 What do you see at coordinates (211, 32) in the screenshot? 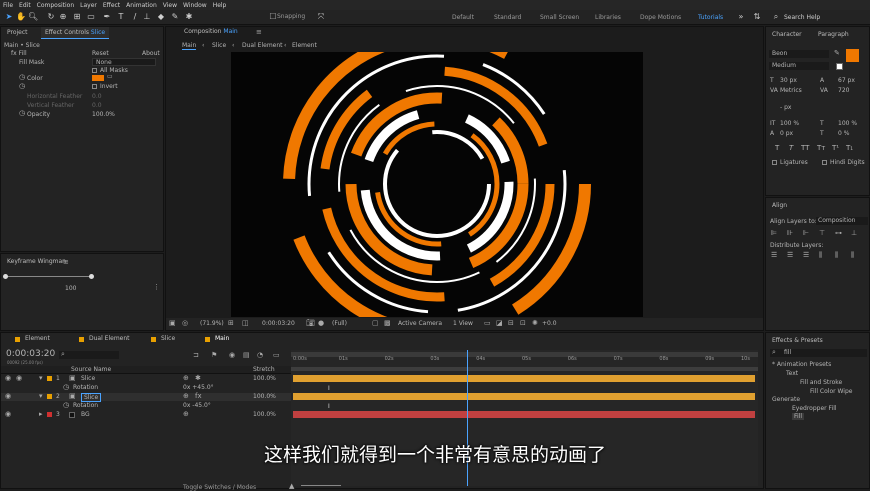
I see `tab-composition: Composition Main` at bounding box center [211, 32].